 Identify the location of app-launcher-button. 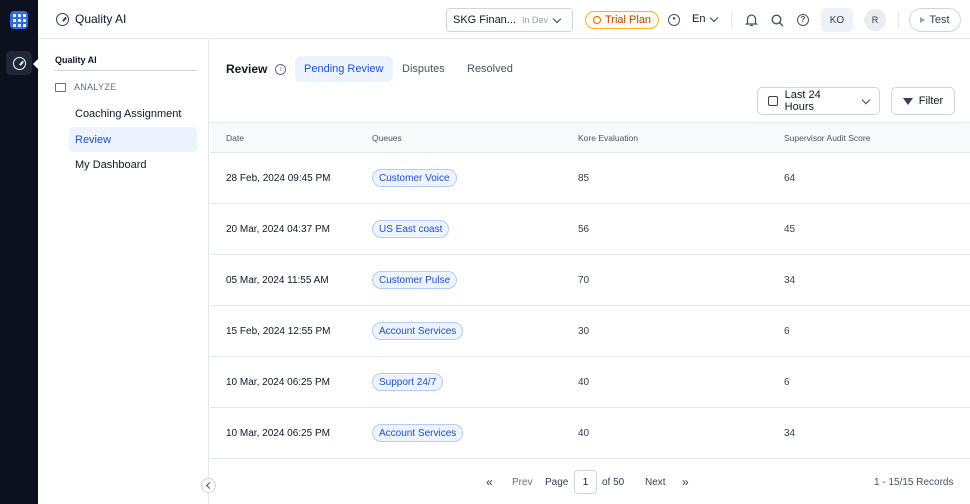
(19, 19).